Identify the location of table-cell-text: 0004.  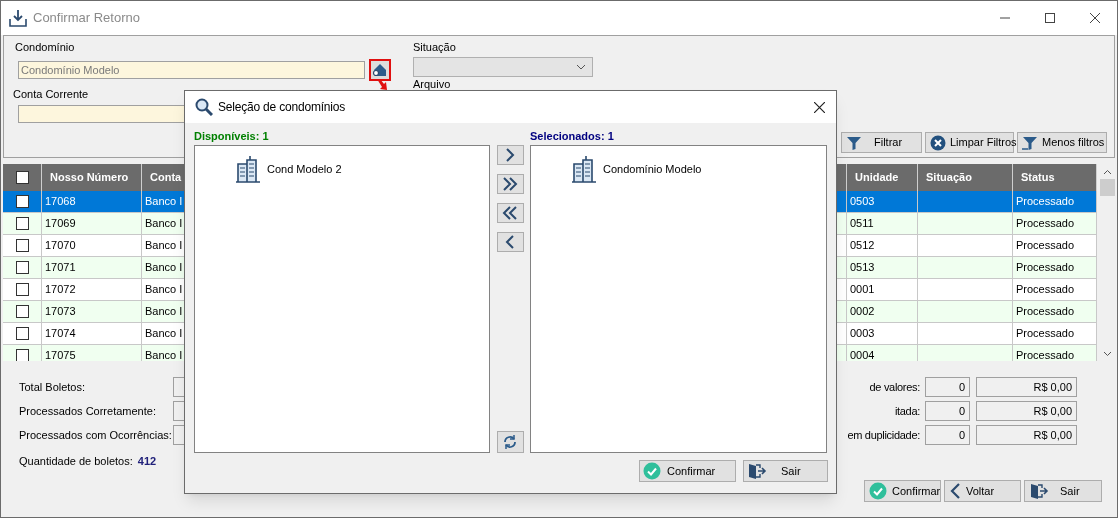
(862, 354).